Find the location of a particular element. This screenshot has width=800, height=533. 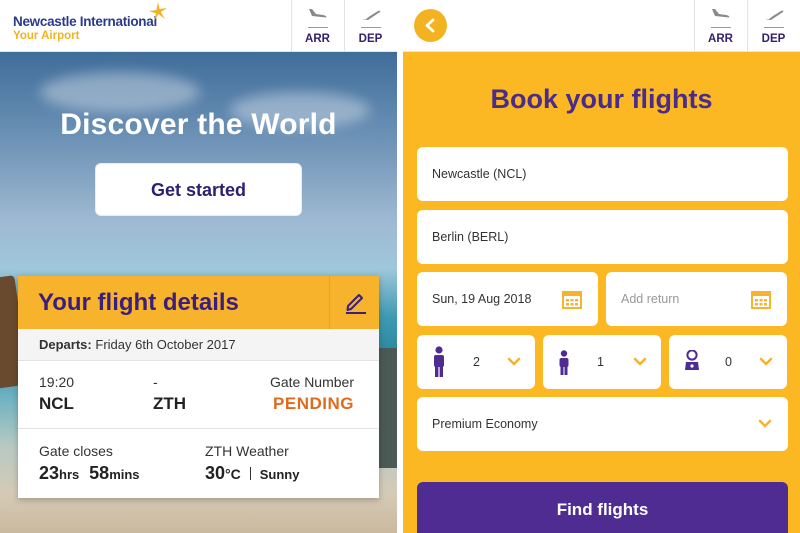

gate-number-label: Gate Number is located at coordinates (311, 382).